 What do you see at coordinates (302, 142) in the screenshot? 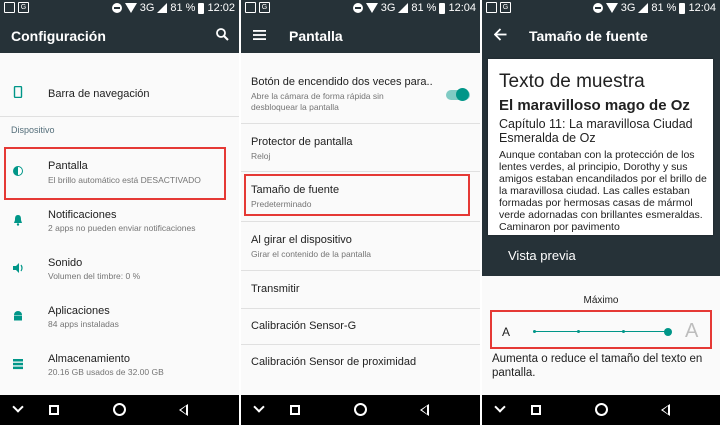
I see `item-title: Protector de pantalla` at bounding box center [302, 142].